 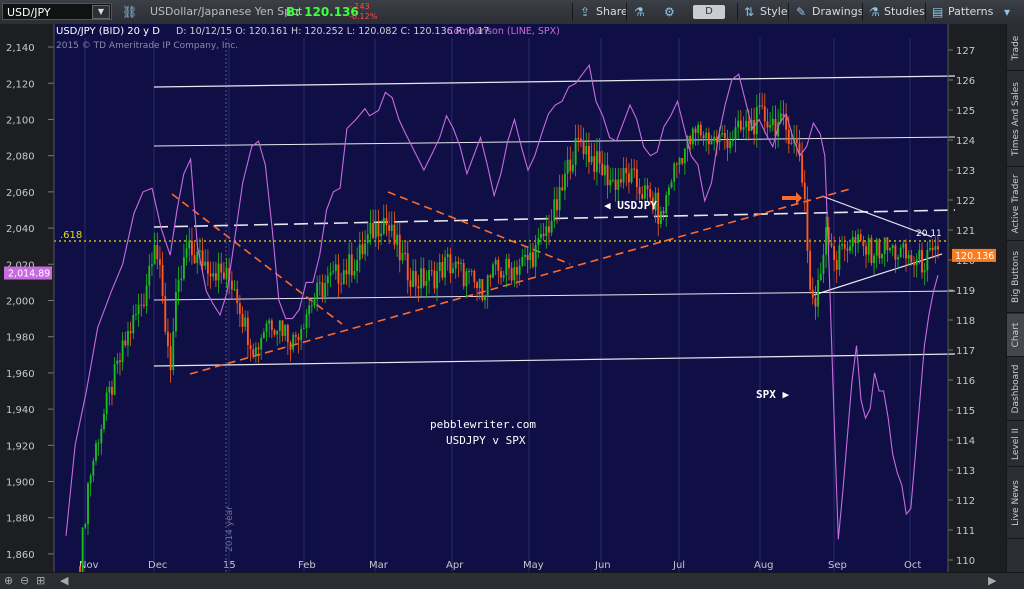 I want to click on sidebar-tab-level-ii: Level II, so click(x=1015, y=444).